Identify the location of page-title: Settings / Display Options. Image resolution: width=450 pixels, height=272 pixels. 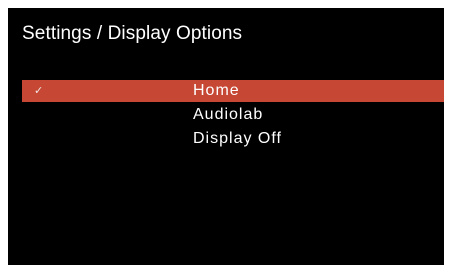
(132, 33).